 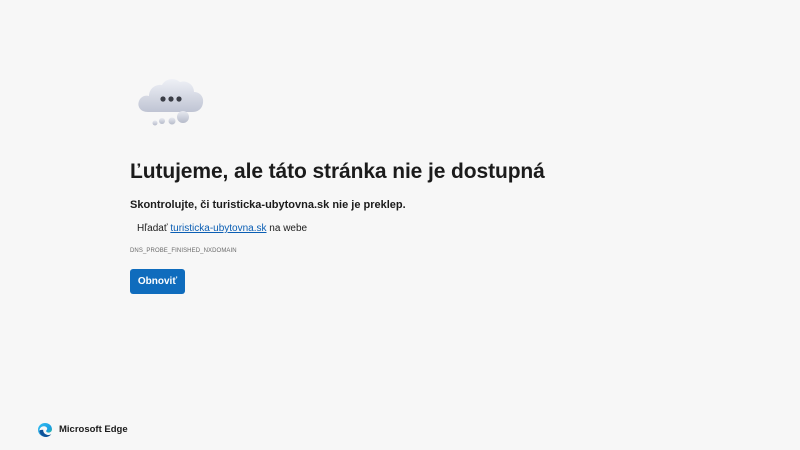 I want to click on search-suggestion: Hľadať turisticka-ubytovna.sk na webe, so click(x=222, y=228).